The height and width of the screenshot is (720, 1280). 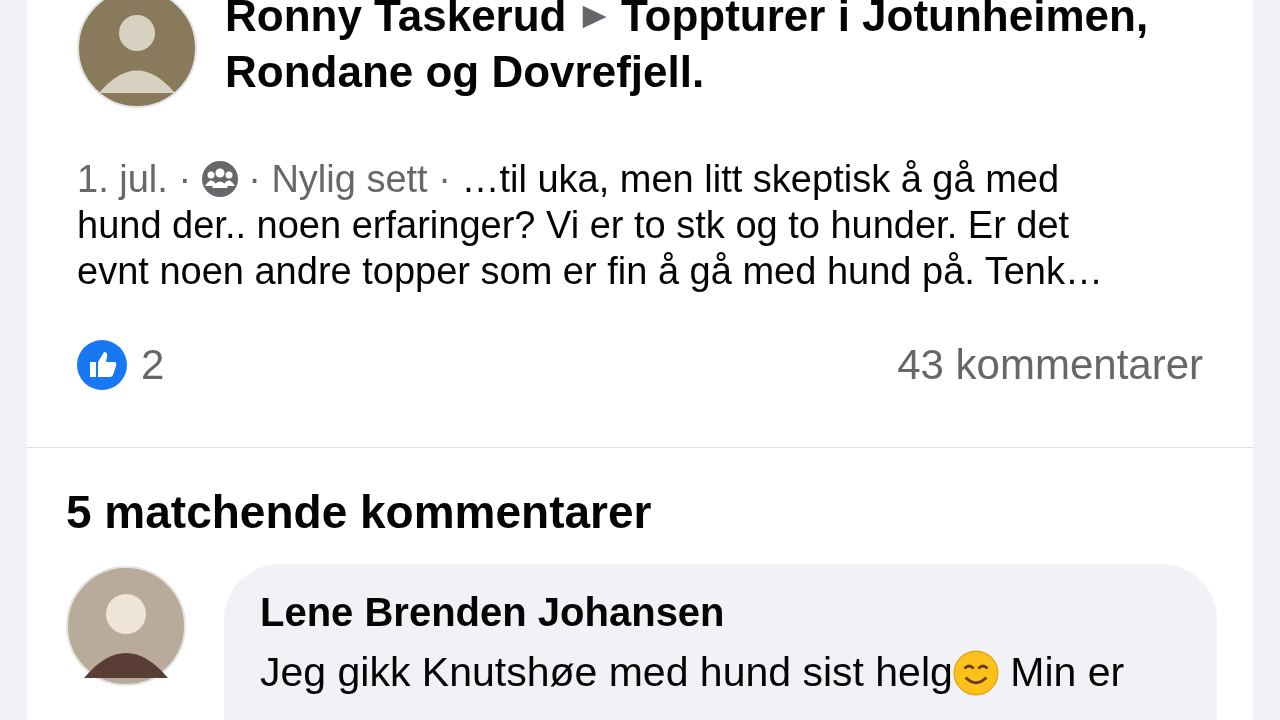 What do you see at coordinates (349, 179) in the screenshot?
I see `seen-status: · Nylig sett ·` at bounding box center [349, 179].